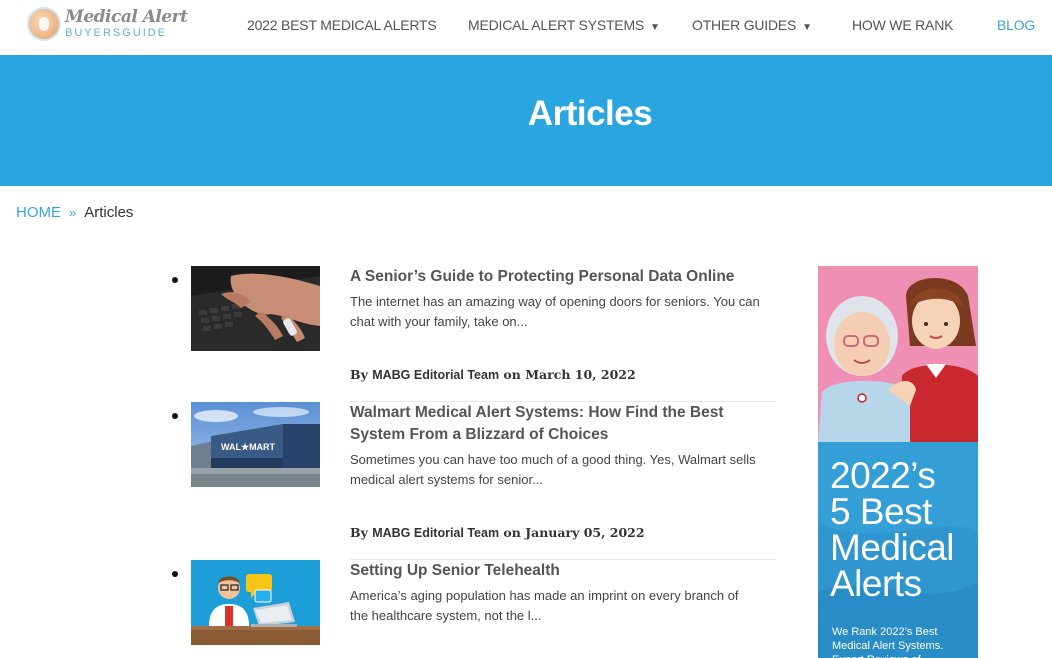 Image resolution: width=1052 pixels, height=658 pixels. I want to click on ad-headline-line: Medical, so click(892, 547).